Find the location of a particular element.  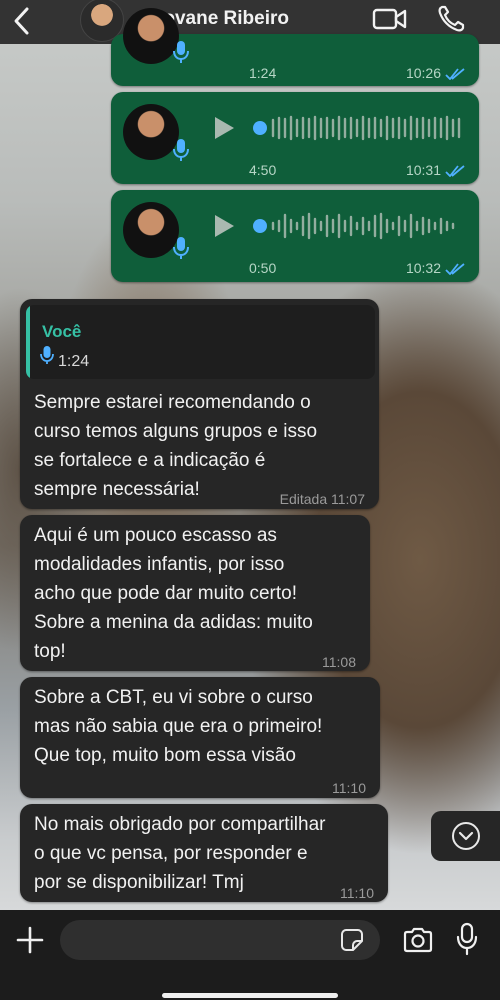

camera-icon is located at coordinates (418, 940).